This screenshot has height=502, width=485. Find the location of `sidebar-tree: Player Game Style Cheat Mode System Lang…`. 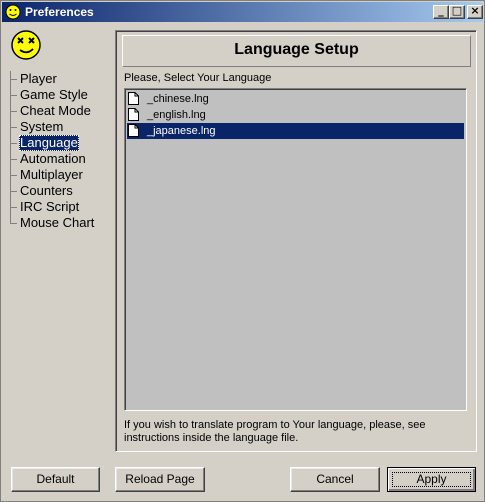

sidebar-tree: Player Game Style Cheat Mode System Lang… is located at coordinates (59, 151).